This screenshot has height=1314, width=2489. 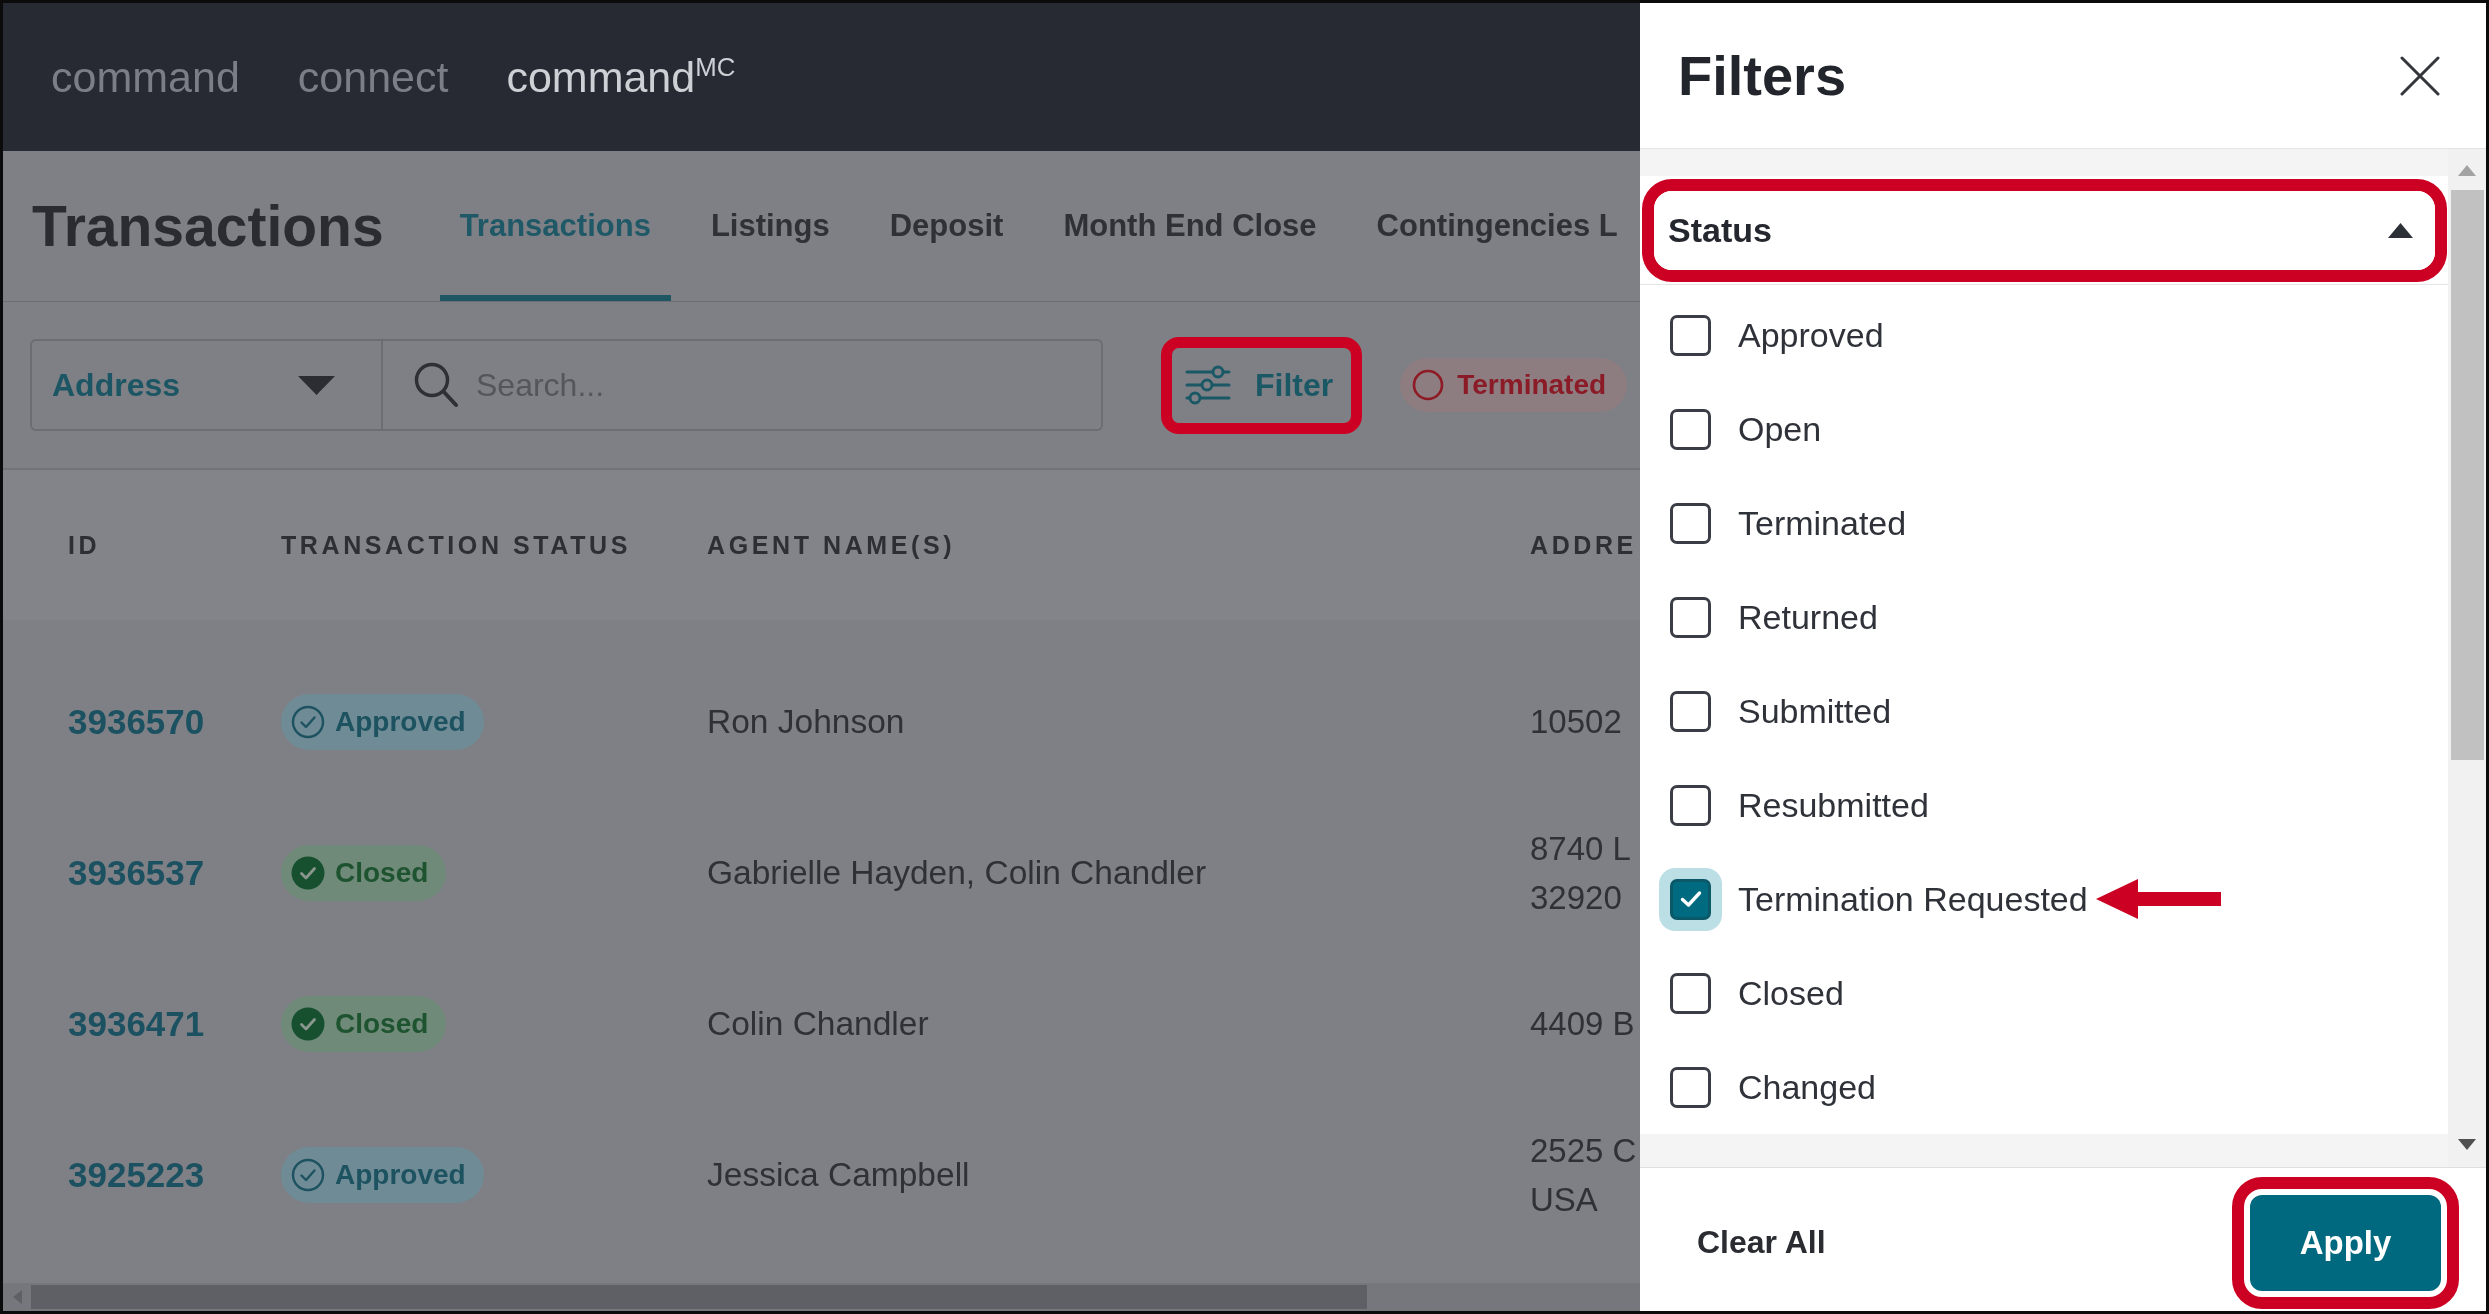 I want to click on caret-down-icon, so click(x=316, y=385).